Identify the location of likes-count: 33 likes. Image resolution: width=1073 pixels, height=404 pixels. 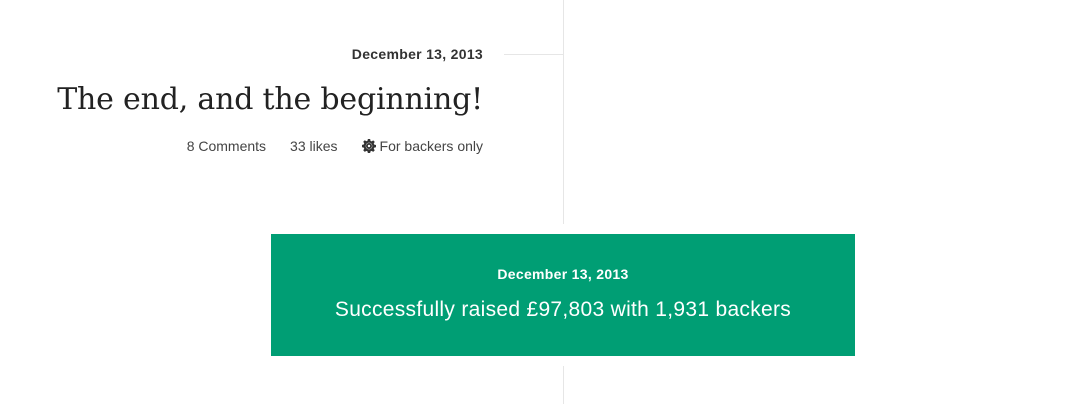
(313, 146).